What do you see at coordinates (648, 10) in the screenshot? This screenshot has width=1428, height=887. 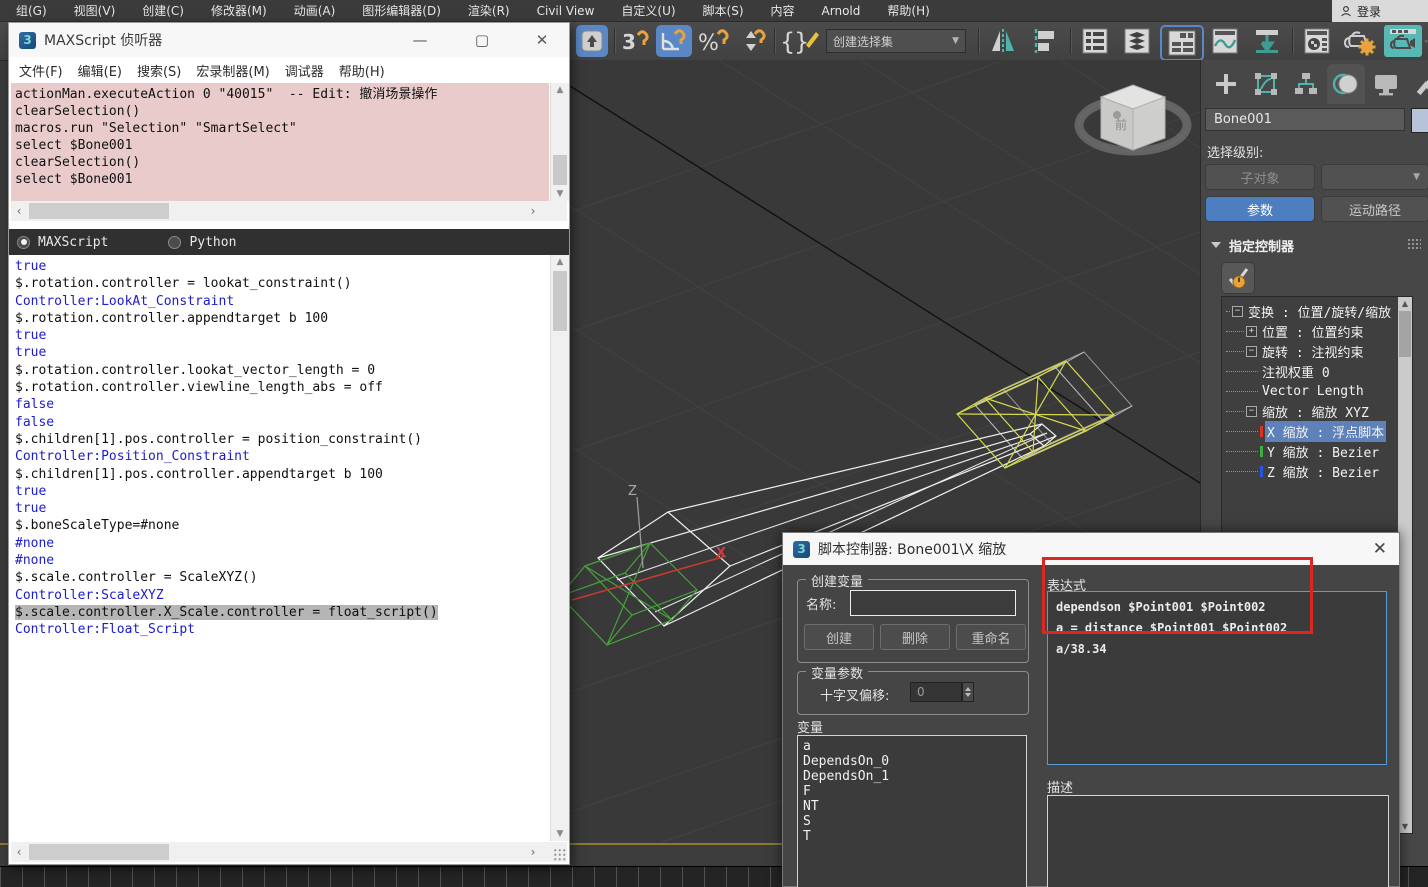 I see `menu-item: 自定义(U)` at bounding box center [648, 10].